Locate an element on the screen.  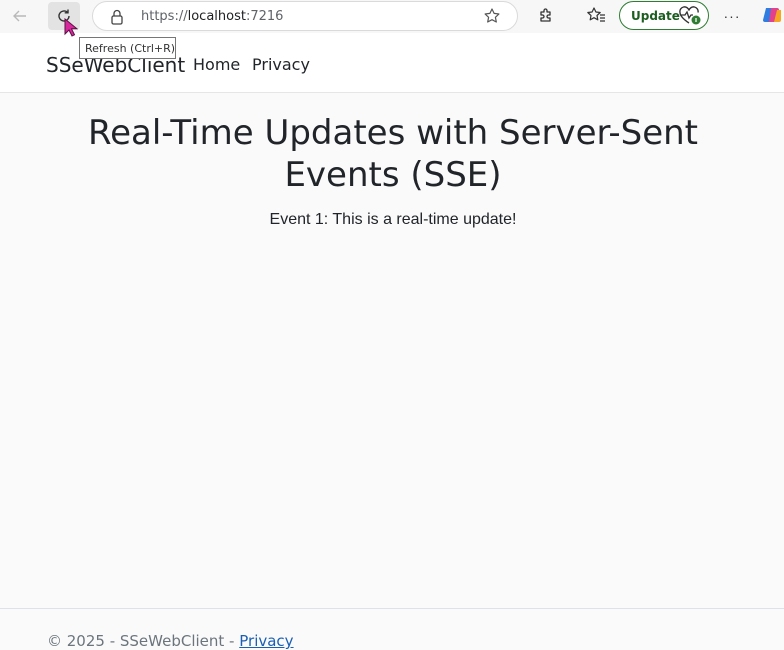
mouse-cursor-icon is located at coordinates (71, 27).